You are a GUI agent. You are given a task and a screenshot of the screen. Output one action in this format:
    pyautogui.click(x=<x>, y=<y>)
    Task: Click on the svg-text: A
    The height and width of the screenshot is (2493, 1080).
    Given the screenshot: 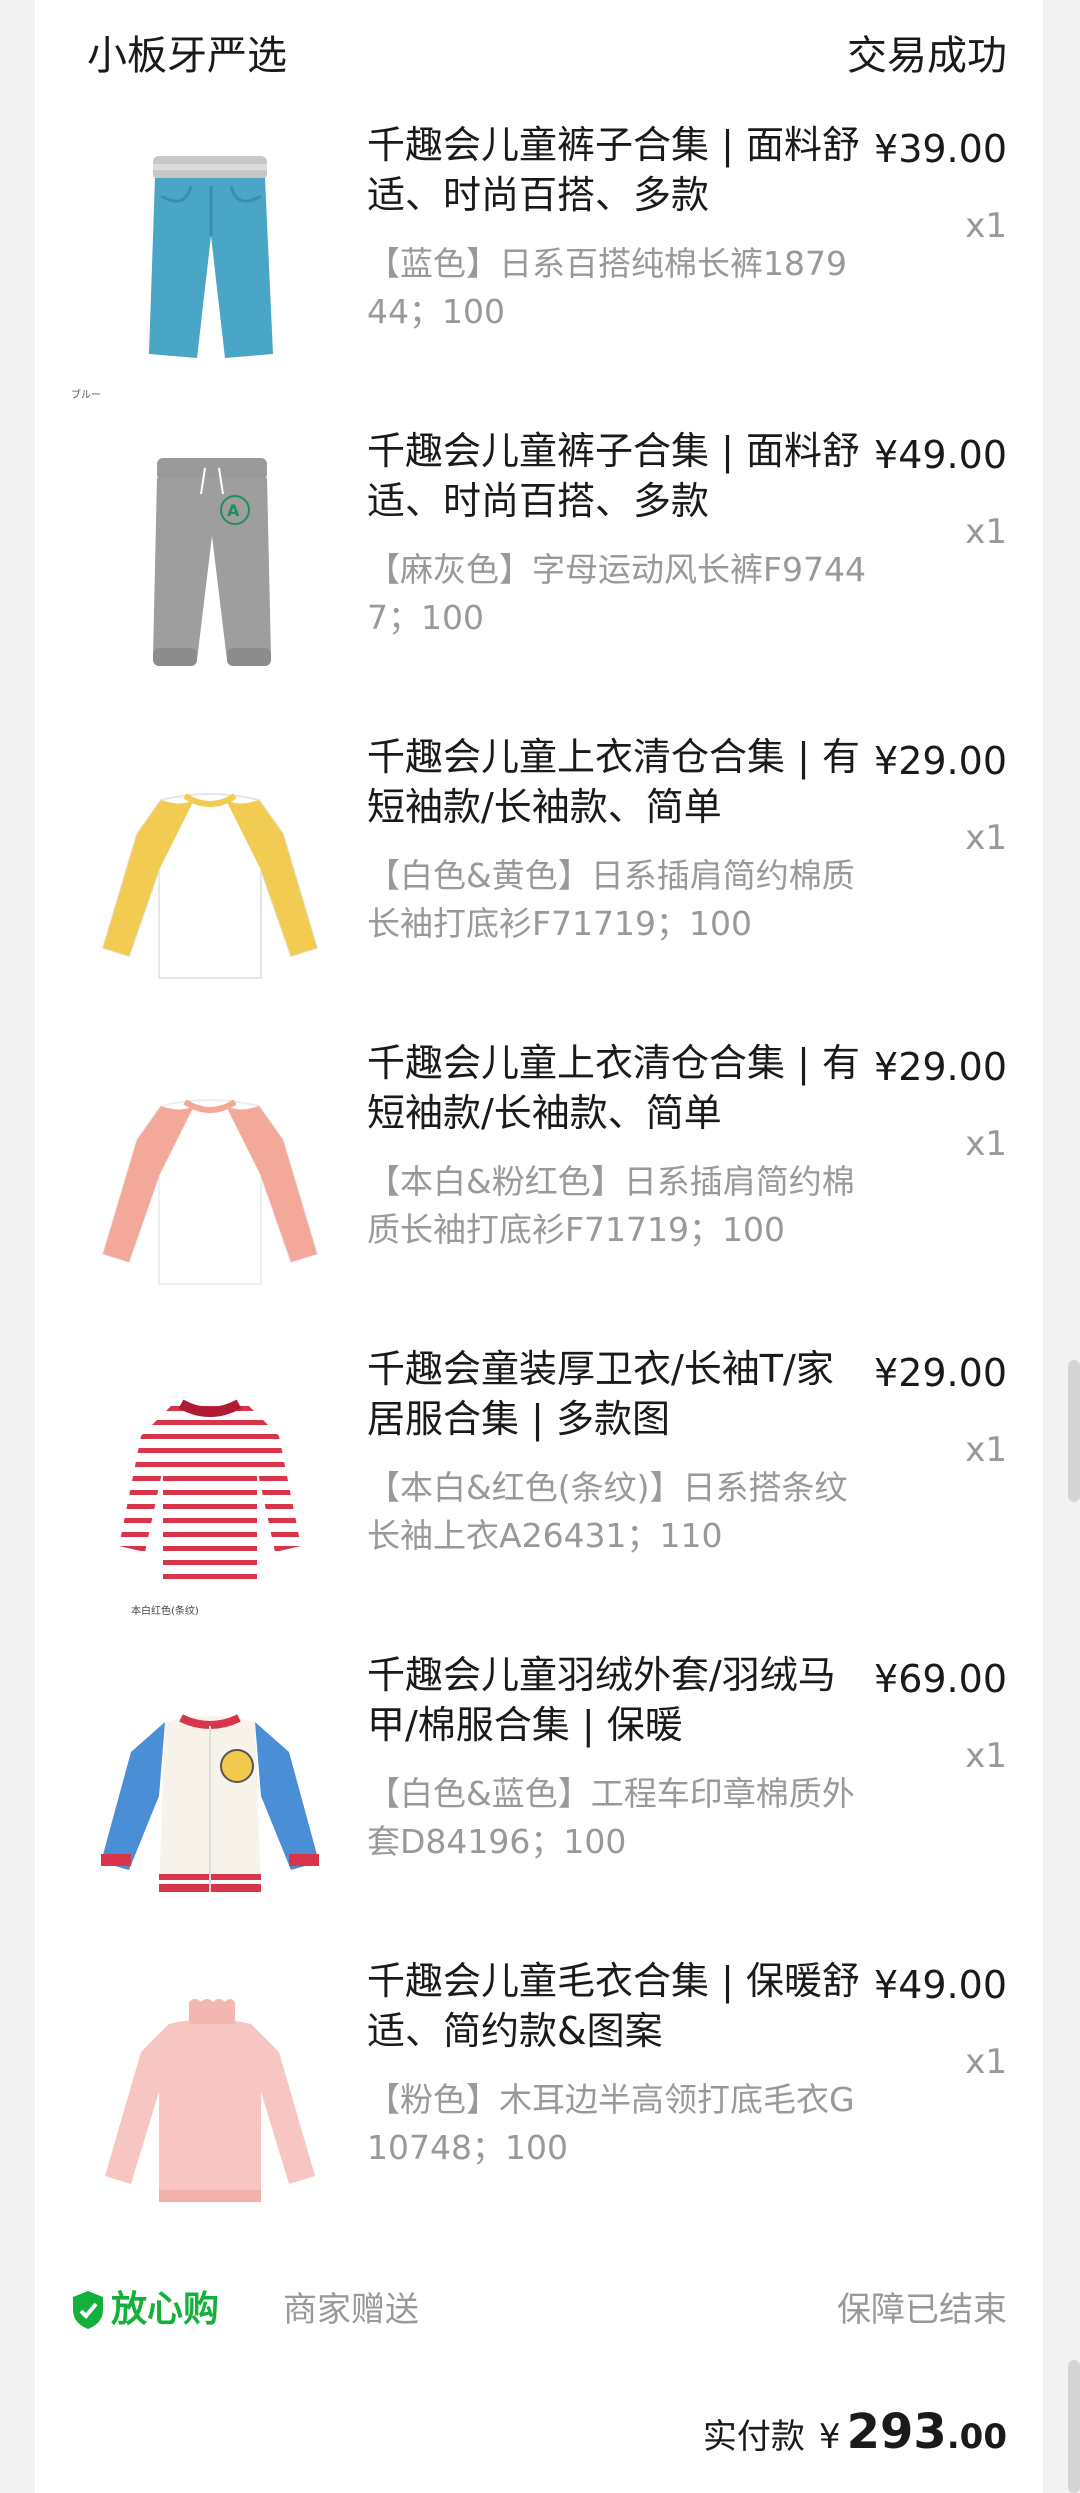 What is the action you would take?
    pyautogui.click(x=233, y=510)
    